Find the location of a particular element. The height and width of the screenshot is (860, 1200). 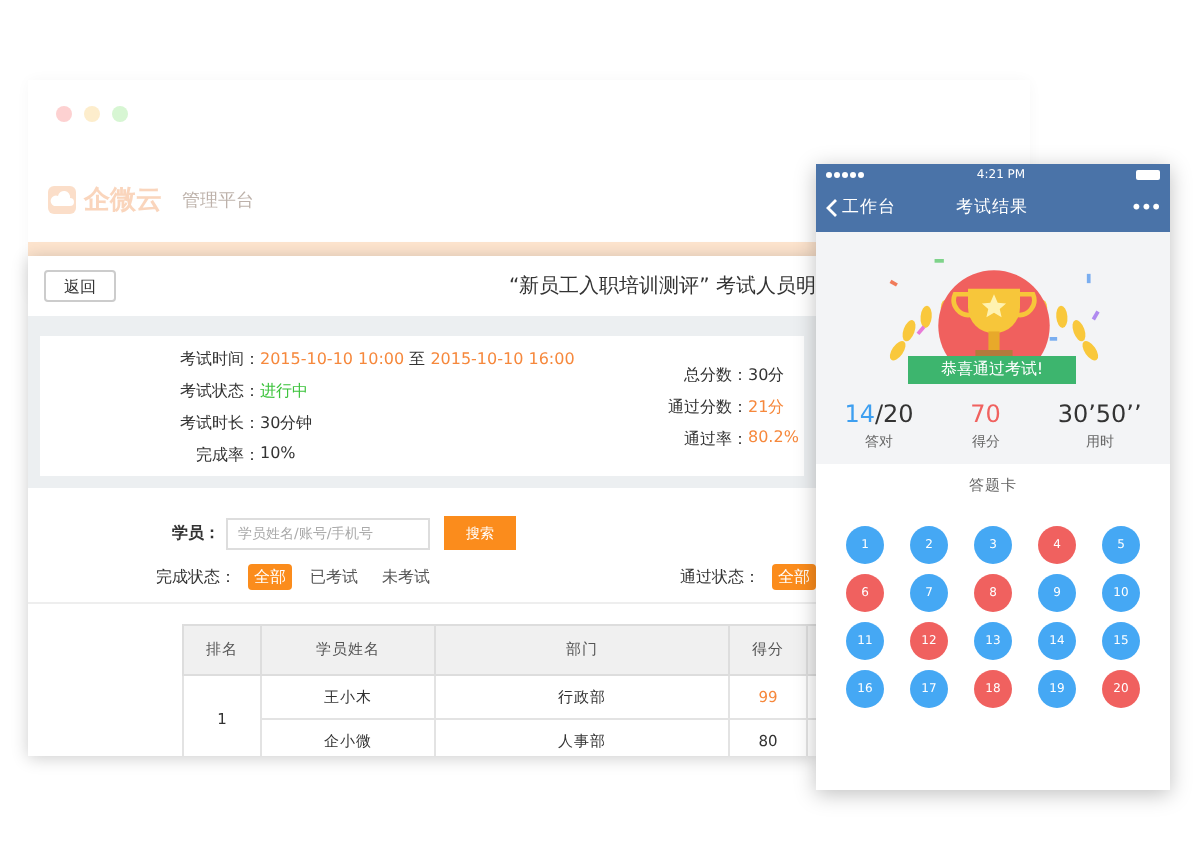

info-value: 30分 is located at coordinates (767, 374).